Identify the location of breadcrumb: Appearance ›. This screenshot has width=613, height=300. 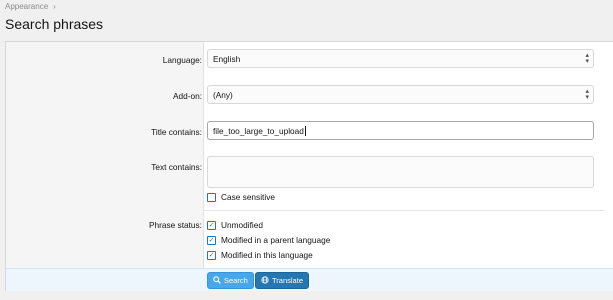
(30, 6).